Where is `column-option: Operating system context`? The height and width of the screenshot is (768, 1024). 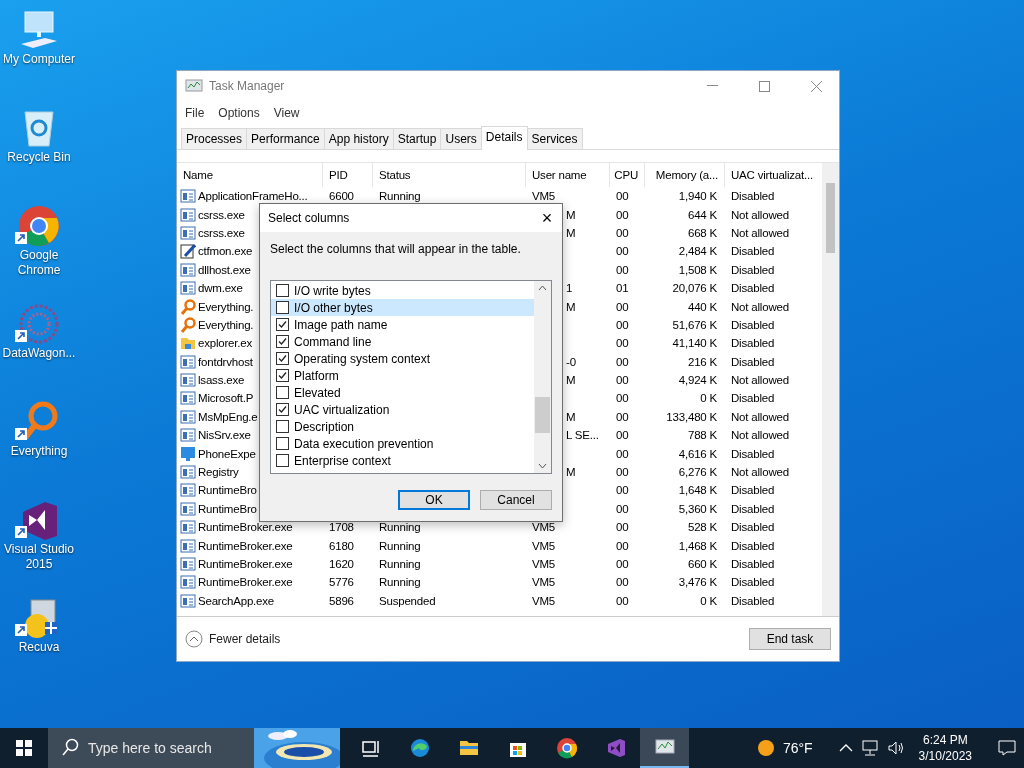
column-option: Operating system context is located at coordinates (402, 358).